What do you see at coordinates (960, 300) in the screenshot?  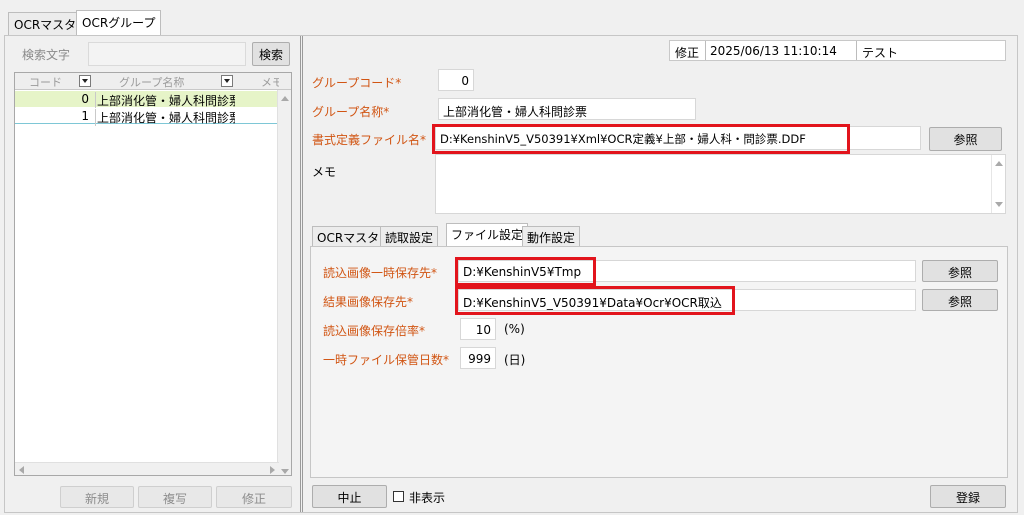 I see `result-dir-browse-button: 参照` at bounding box center [960, 300].